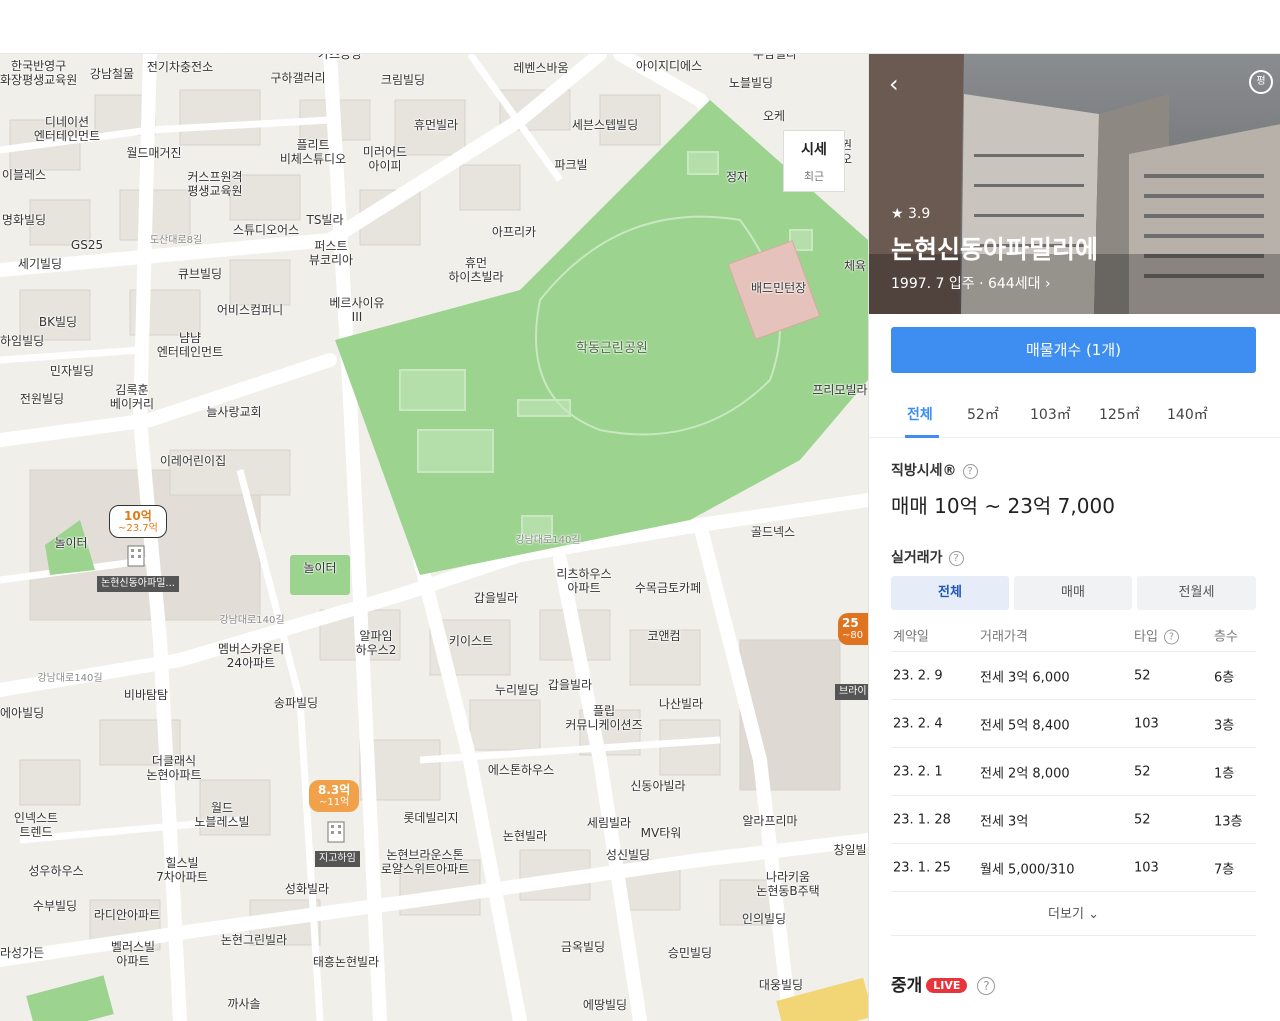  What do you see at coordinates (180, 67) in the screenshot?
I see `map-place-label: 전기차충전소` at bounding box center [180, 67].